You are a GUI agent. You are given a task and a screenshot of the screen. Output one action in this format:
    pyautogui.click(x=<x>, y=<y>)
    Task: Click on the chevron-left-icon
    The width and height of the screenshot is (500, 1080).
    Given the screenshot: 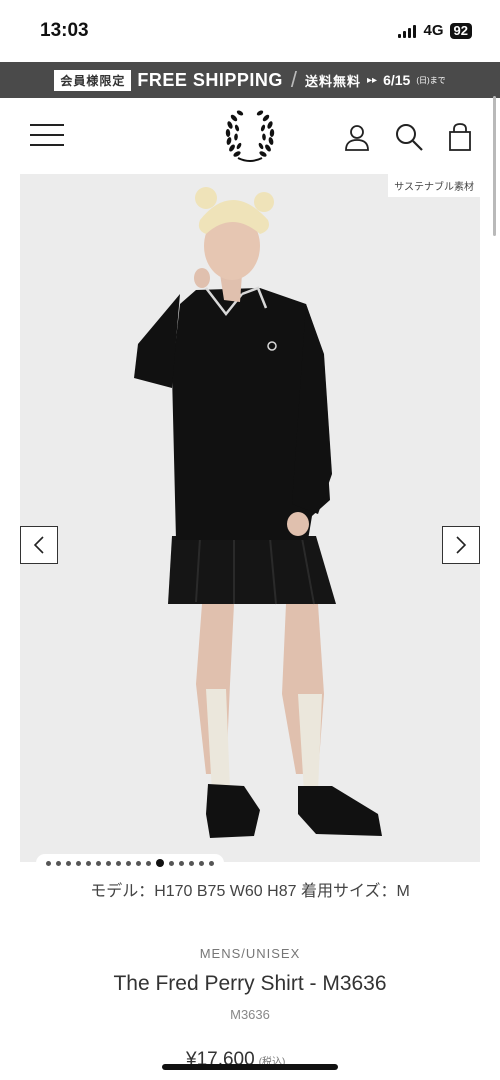 What is the action you would take?
    pyautogui.click(x=38, y=545)
    